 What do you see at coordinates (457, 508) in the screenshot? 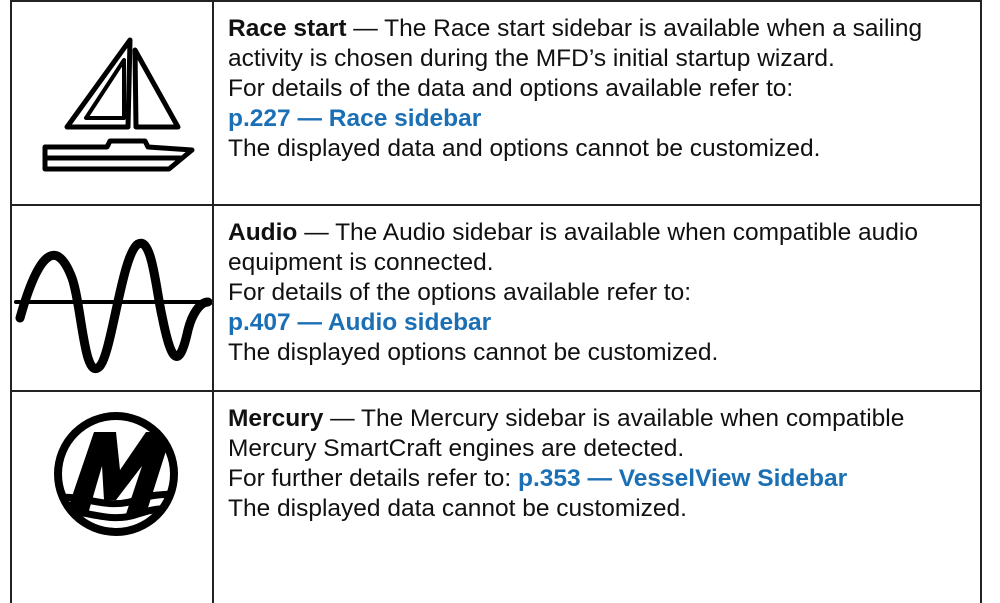
I see `customize-note: The displayed data cannot be customized.` at bounding box center [457, 508].